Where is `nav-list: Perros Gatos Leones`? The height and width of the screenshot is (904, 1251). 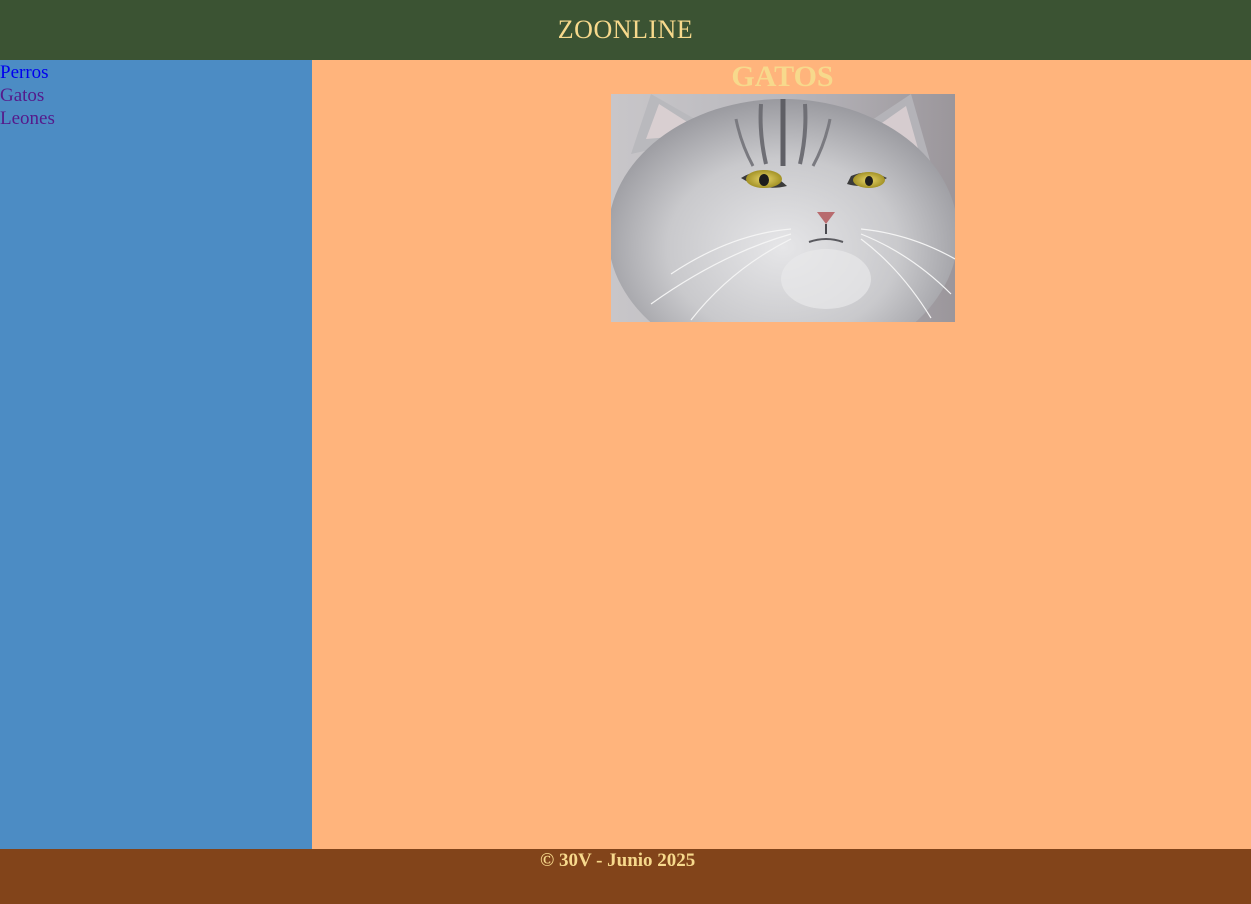
nav-list: Perros Gatos Leones is located at coordinates (156, 95).